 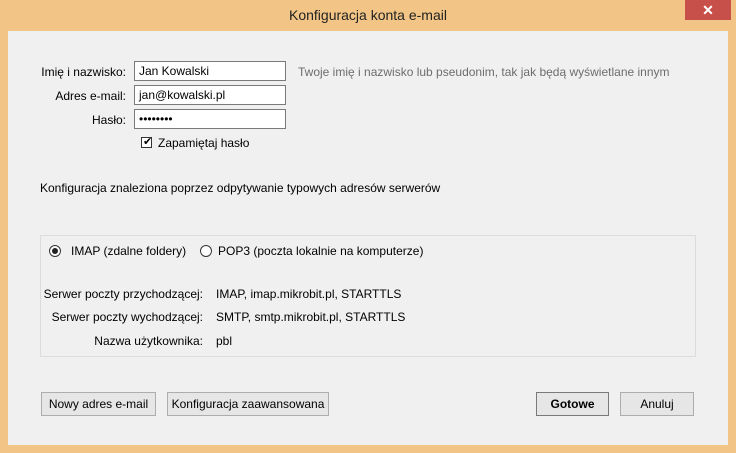 I want to click on title-bar: Konfiguracja konta e-mail ✕, so click(x=368, y=15).